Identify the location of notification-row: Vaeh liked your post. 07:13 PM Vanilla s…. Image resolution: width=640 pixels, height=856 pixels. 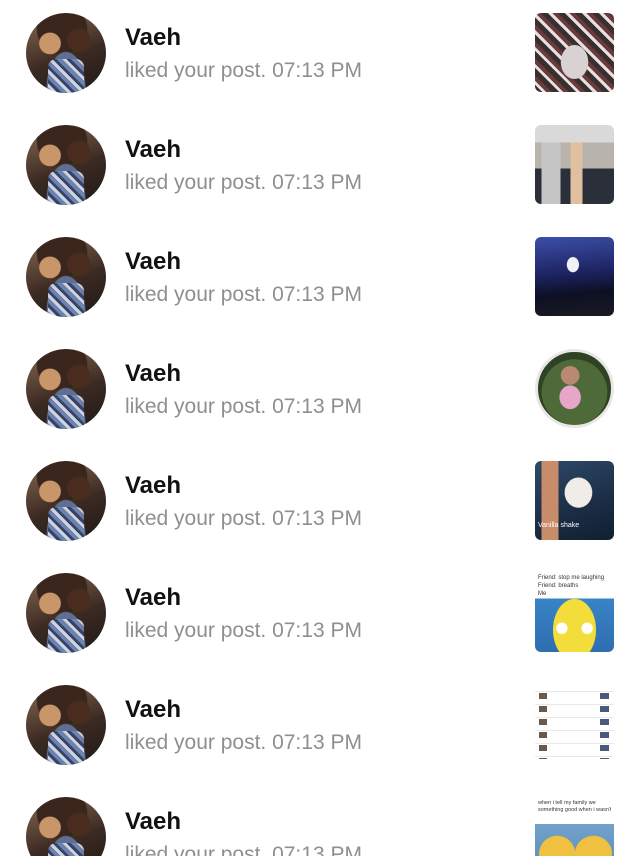
(320, 504).